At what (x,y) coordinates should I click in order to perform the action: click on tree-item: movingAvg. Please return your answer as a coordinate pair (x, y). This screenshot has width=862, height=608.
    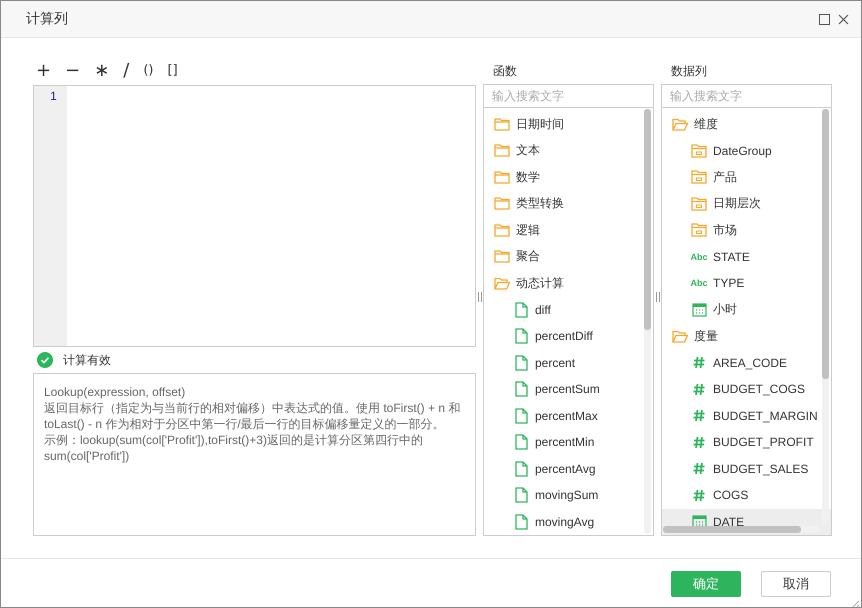
    Looking at the image, I should click on (568, 521).